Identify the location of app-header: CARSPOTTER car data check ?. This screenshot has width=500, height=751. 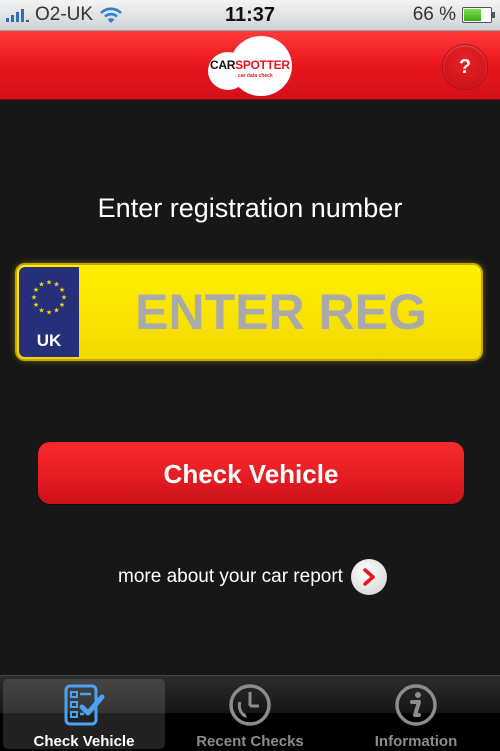
(250, 65).